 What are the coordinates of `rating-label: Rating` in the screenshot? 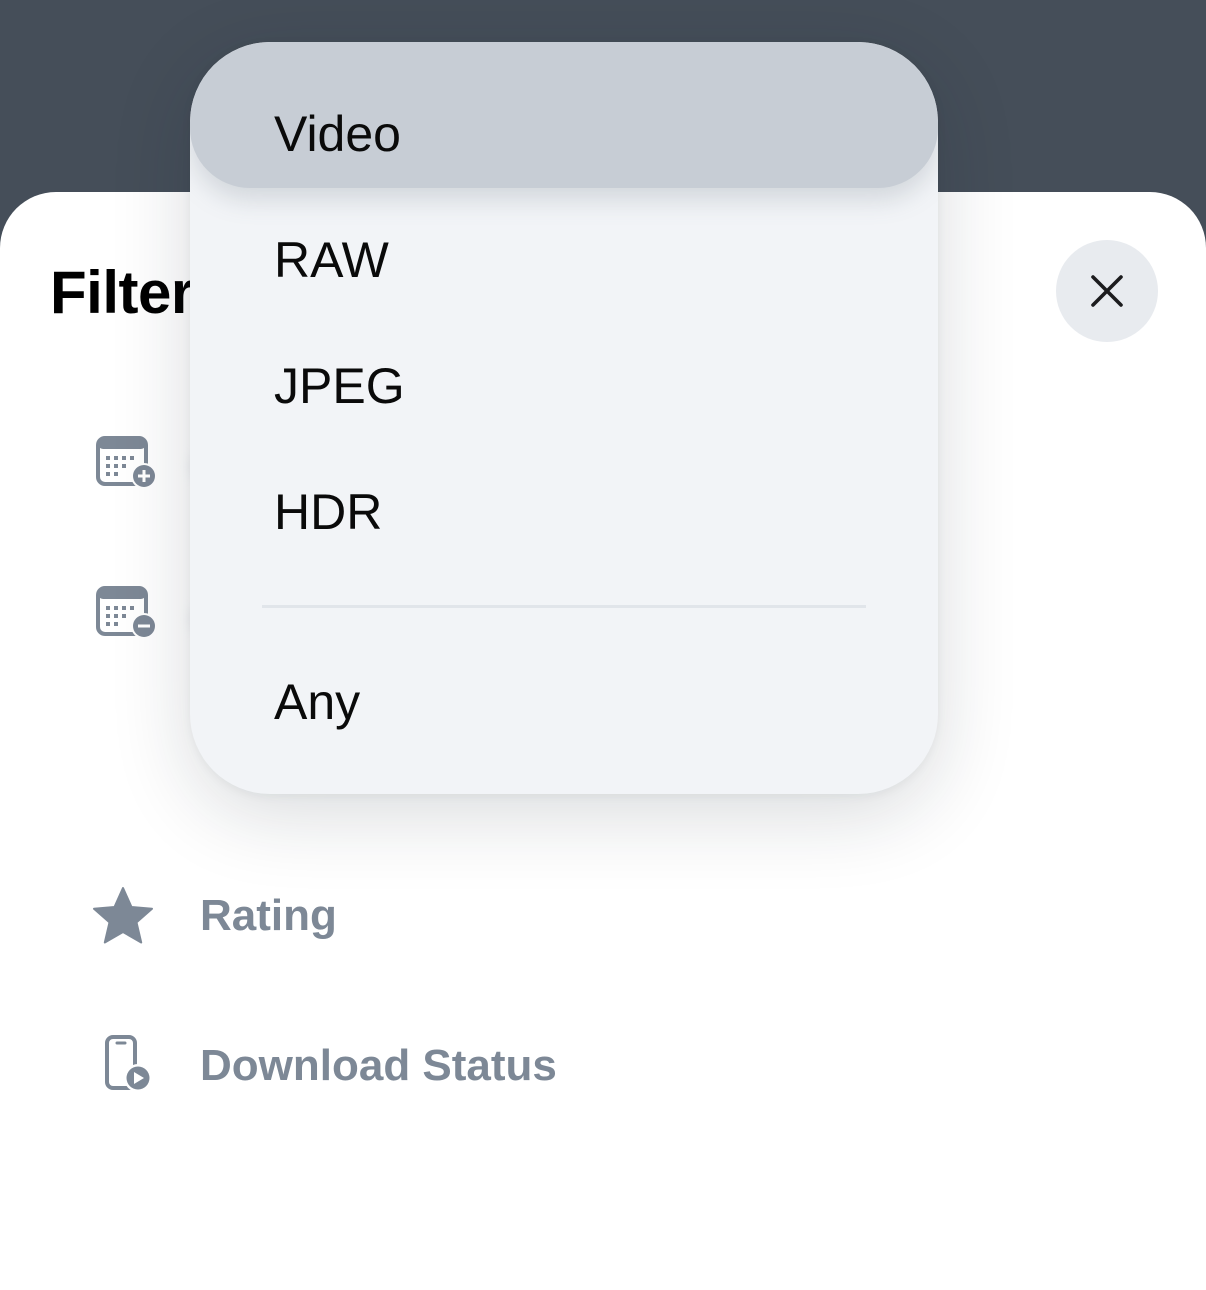 It's located at (268, 915).